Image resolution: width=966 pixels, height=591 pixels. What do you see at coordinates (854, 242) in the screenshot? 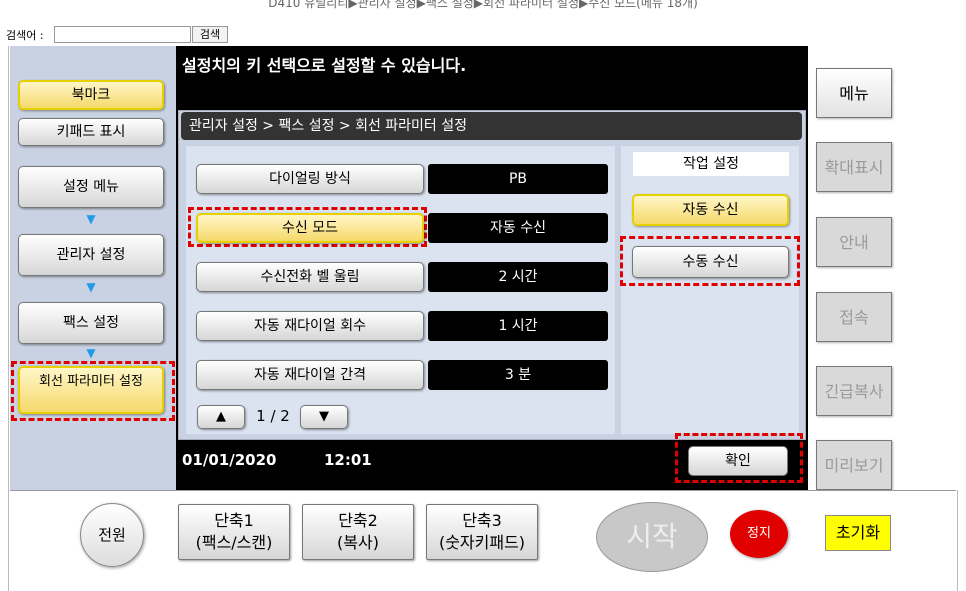
I see `guide-button: 안내` at bounding box center [854, 242].